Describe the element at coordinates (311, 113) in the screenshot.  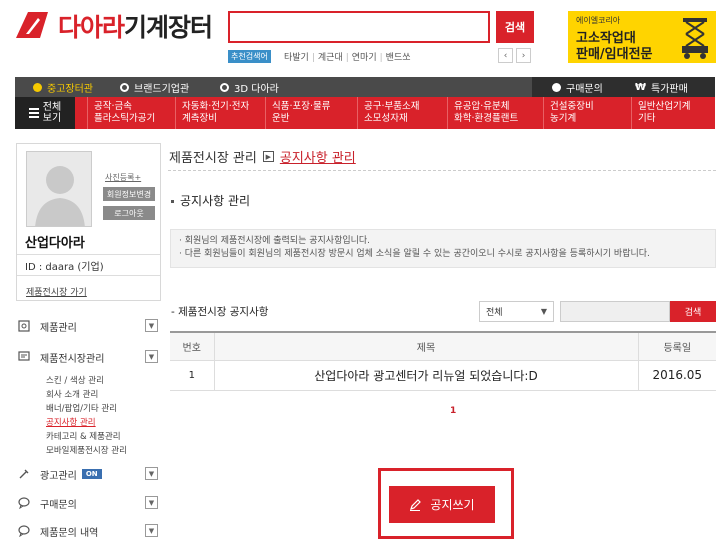
I see `category-food-packaging: 식품·포장·물류 운반` at that location.